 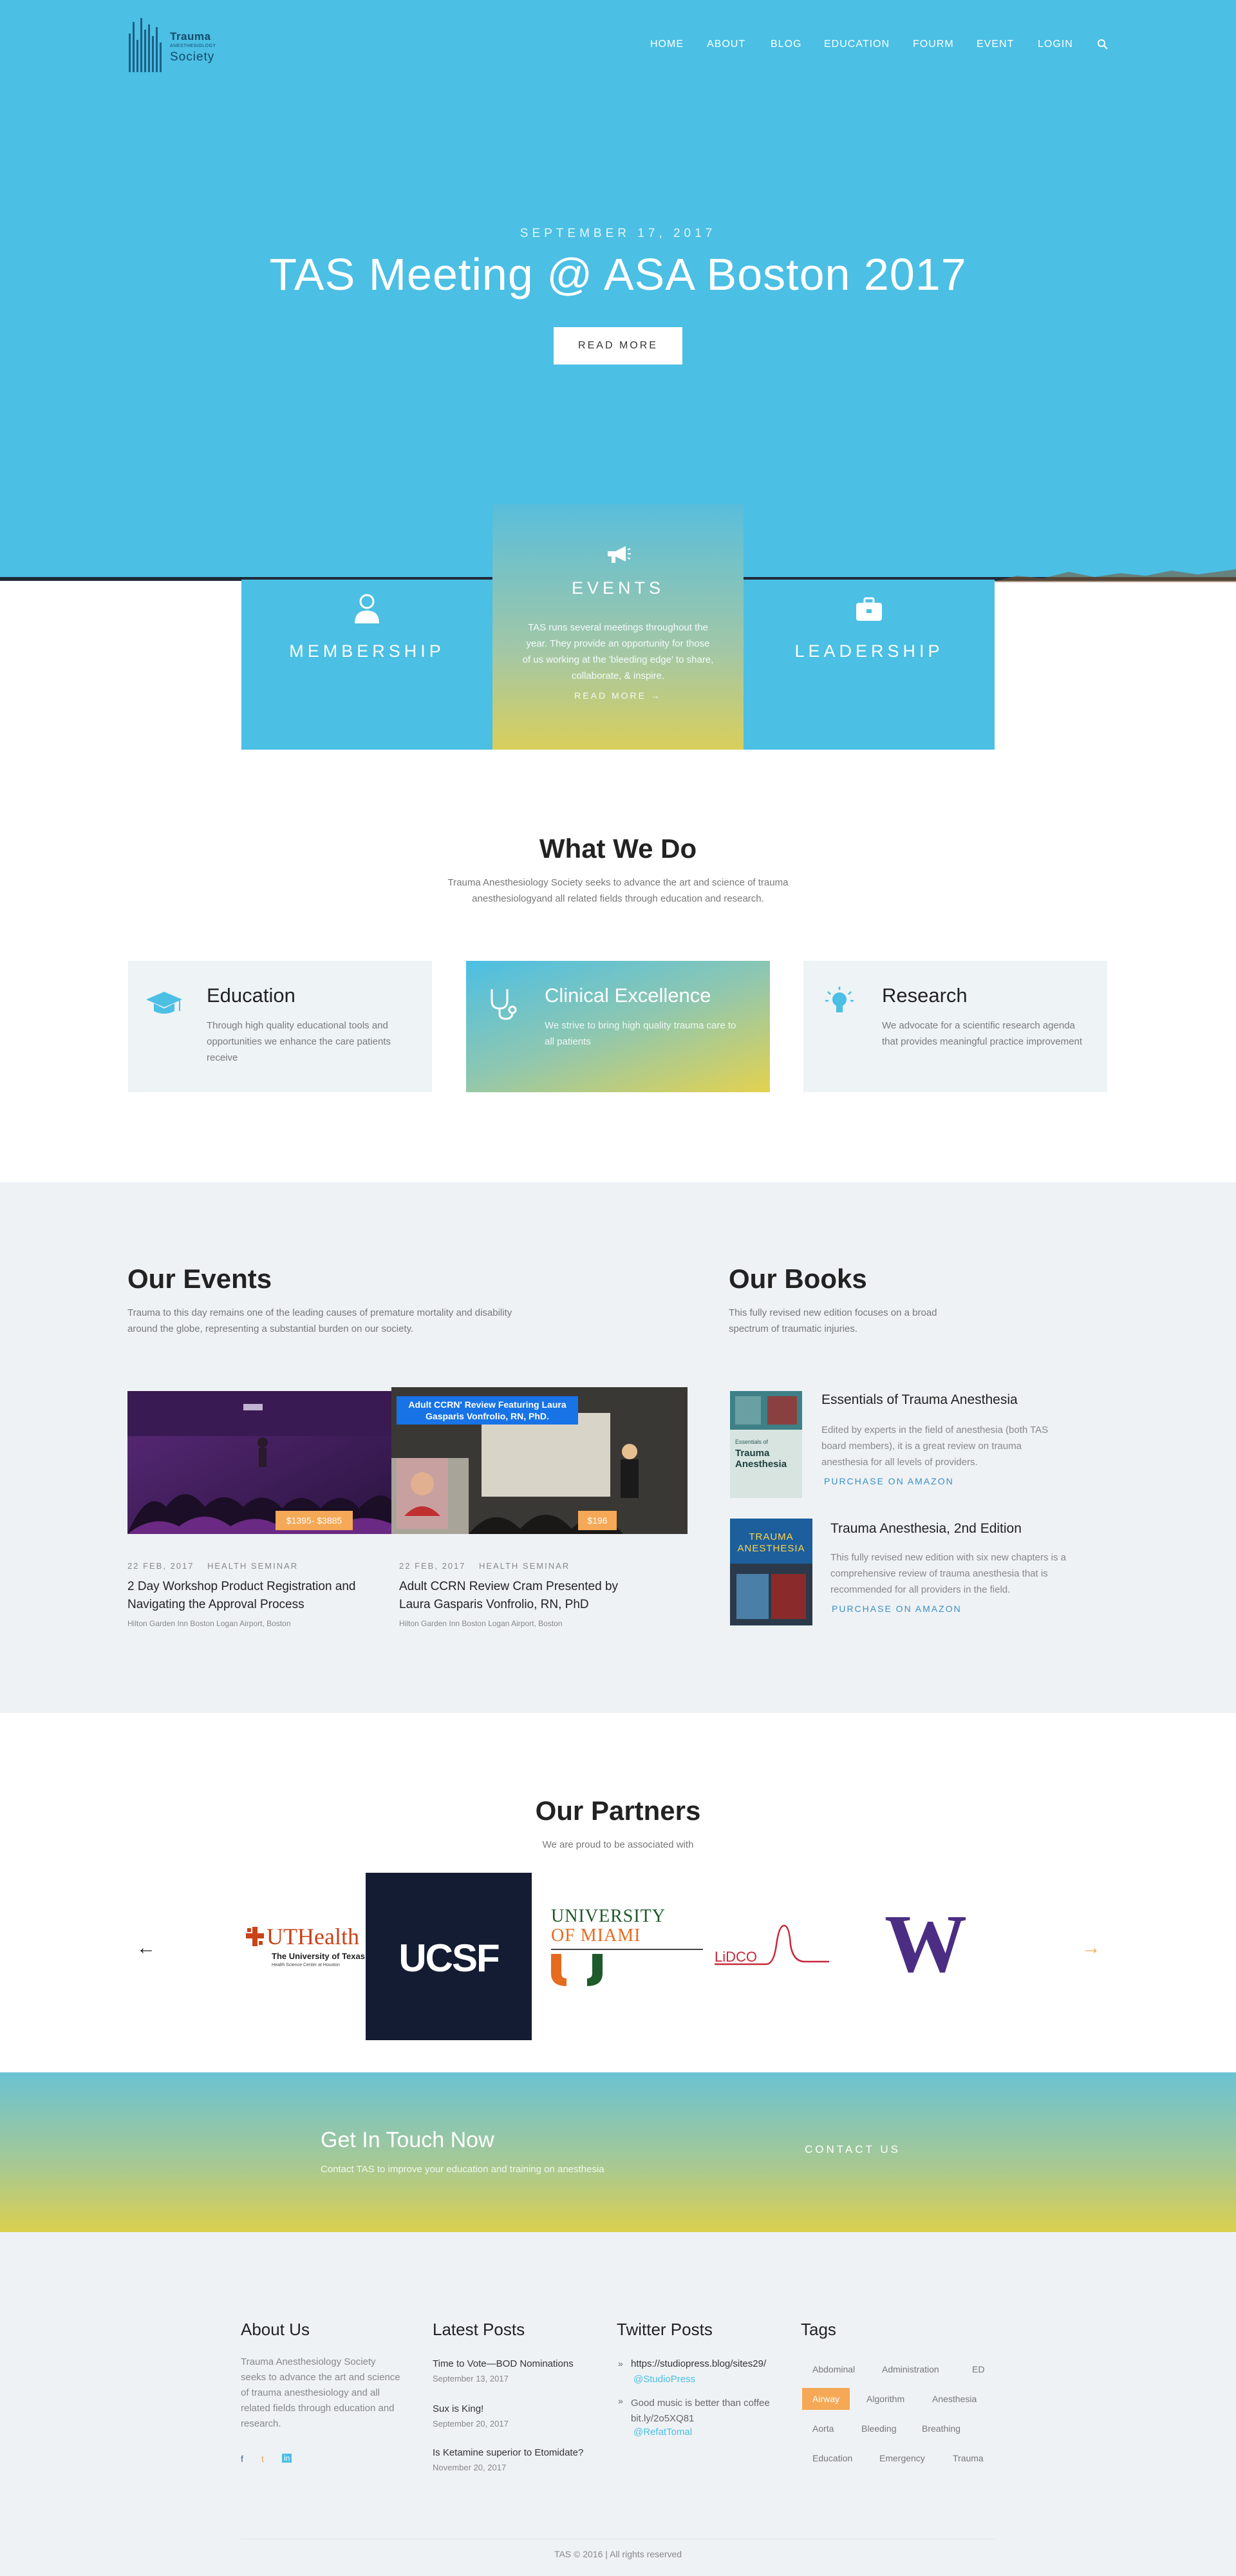 I want to click on contact-us-button: CONTACT US, so click(x=853, y=2149).